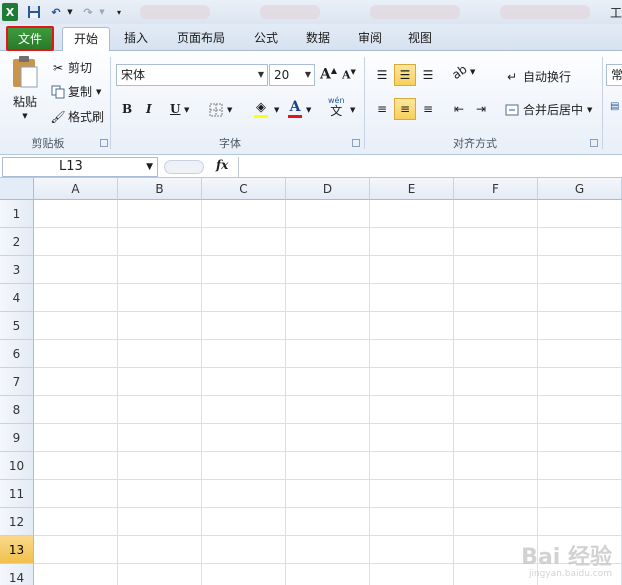  Describe the element at coordinates (580, 189) in the screenshot. I see `column-header: G` at that location.